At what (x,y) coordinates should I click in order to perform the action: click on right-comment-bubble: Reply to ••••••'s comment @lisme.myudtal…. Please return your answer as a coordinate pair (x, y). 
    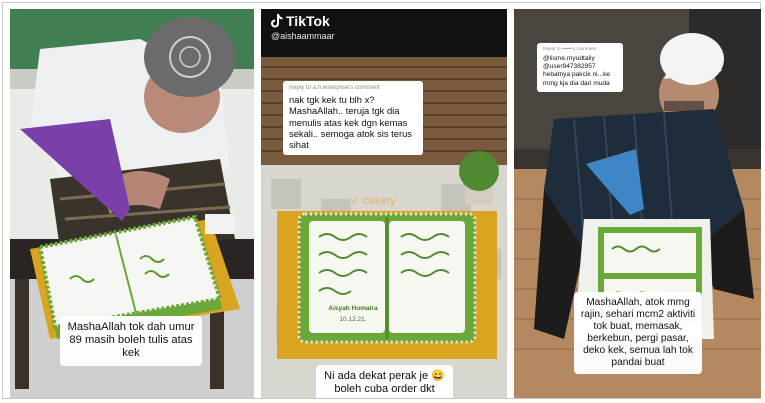
    Looking at the image, I should click on (580, 67).